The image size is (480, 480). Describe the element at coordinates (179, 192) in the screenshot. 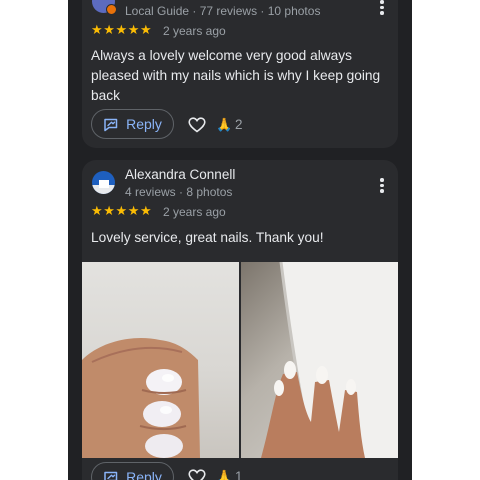

I see `reviewer-meta: 4 reviews · 8 photos` at that location.